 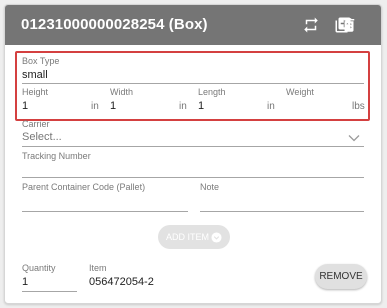 What do you see at coordinates (193, 146) in the screenshot?
I see `carrier-underline` at bounding box center [193, 146].